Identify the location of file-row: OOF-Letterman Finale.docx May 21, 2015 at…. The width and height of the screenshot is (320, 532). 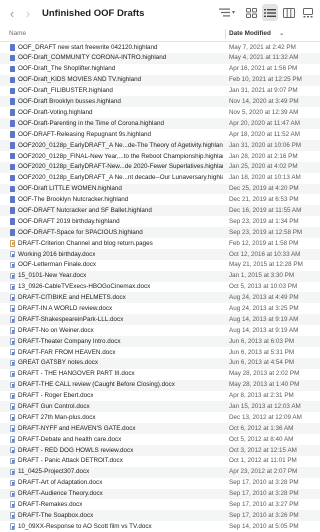
(160, 265).